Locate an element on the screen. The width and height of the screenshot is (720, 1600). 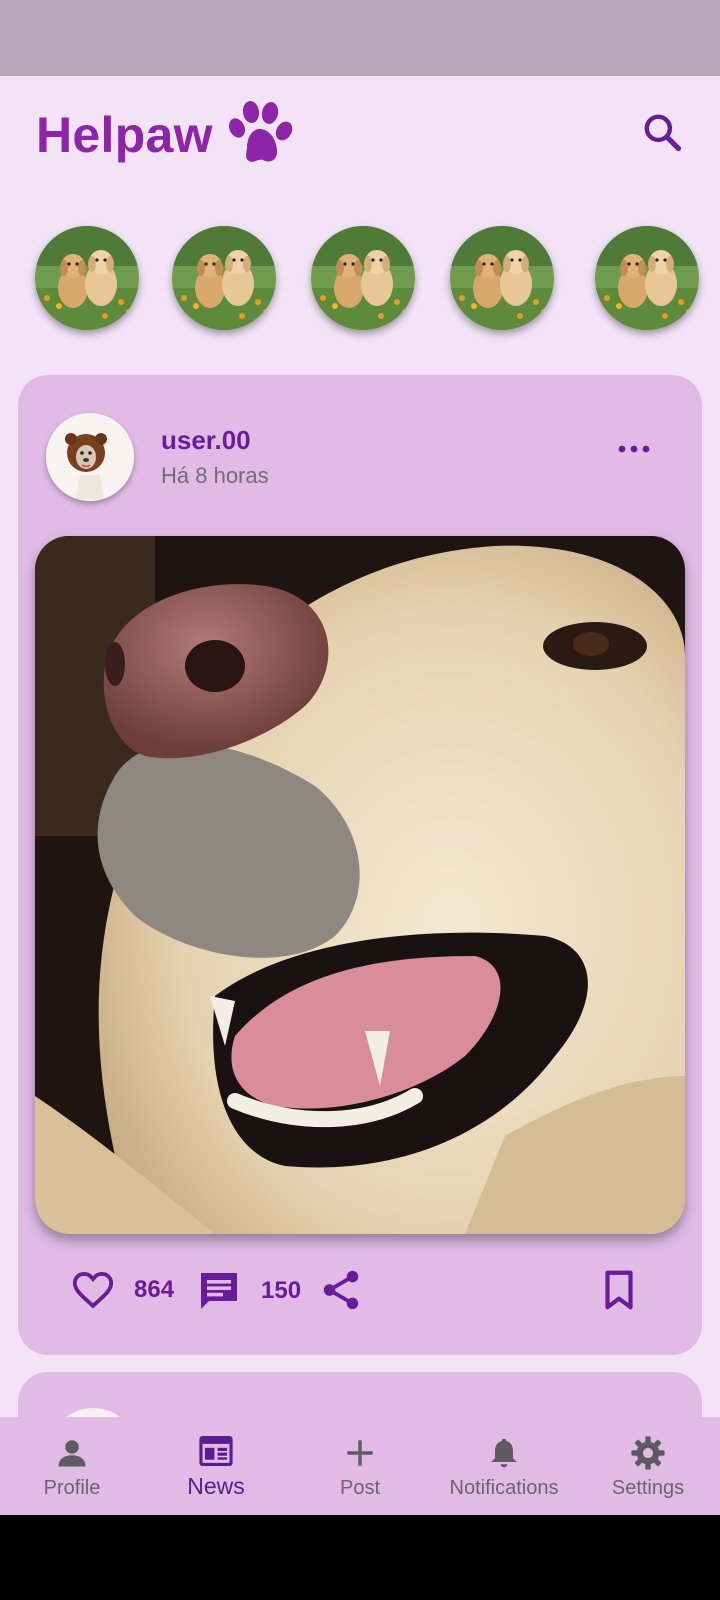
search-button is located at coordinates (662, 132).